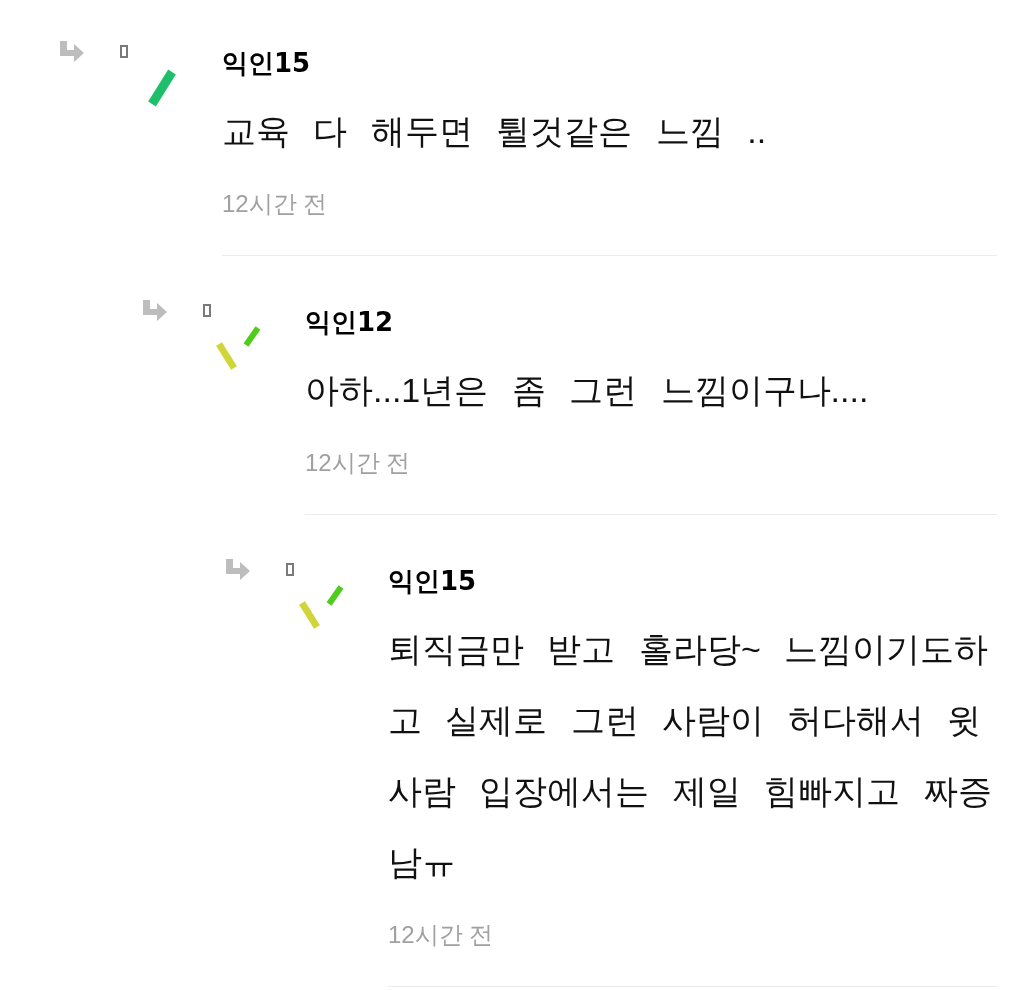 The height and width of the screenshot is (990, 1024). I want to click on comment-text: 교육 다 해두면 튈것같은 느낌 .., so click(495, 131).